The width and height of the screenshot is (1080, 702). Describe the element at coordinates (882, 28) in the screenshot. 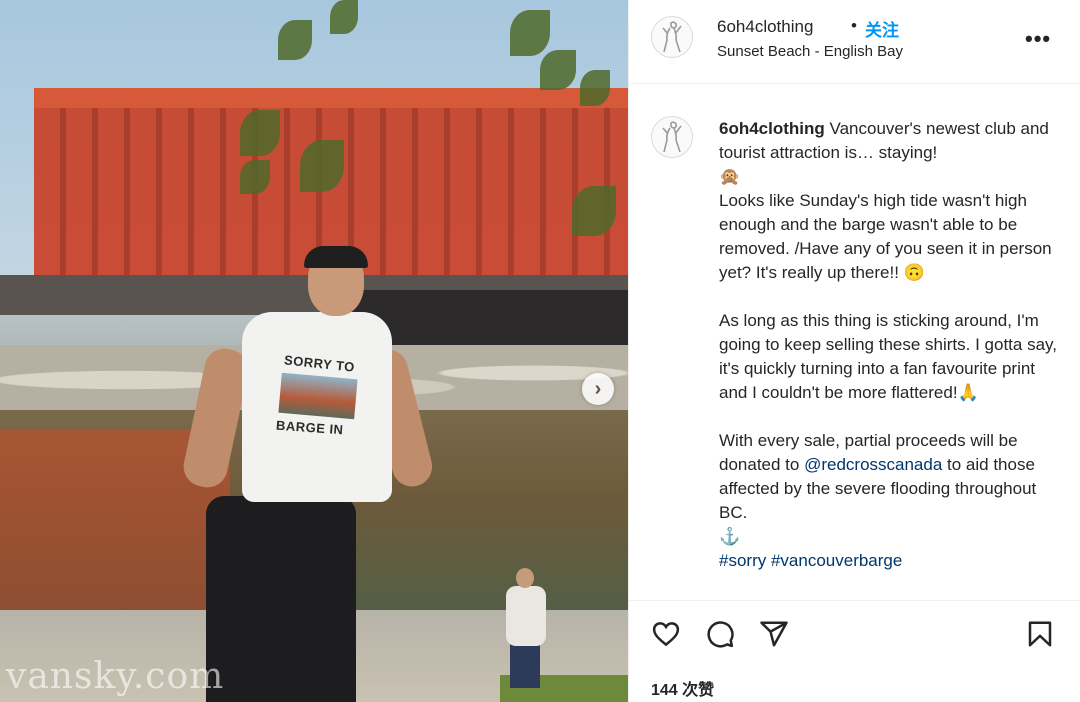

I see `follow-button: 关注` at that location.